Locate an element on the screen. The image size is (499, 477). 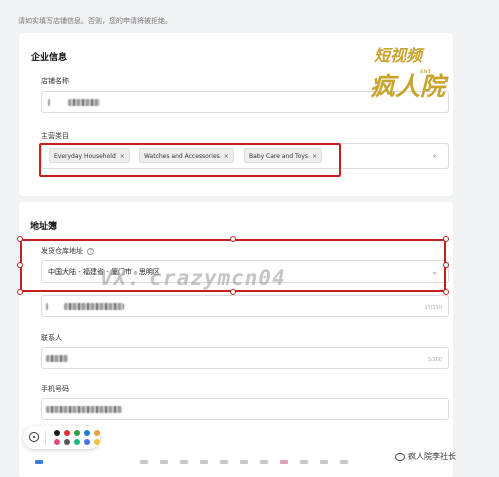
section-title-address: 地址簿 is located at coordinates (44, 227).